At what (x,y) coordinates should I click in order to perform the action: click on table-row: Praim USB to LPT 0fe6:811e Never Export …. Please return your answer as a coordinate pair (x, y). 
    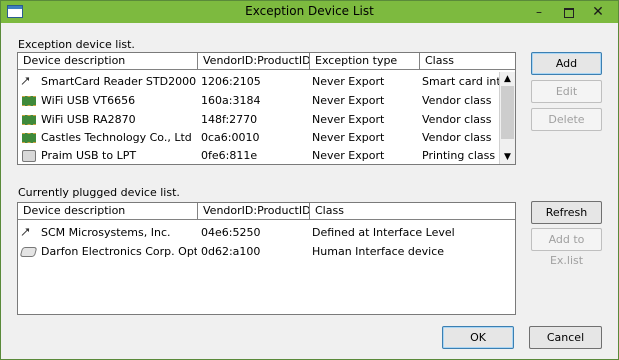
    Looking at the image, I should click on (259, 155).